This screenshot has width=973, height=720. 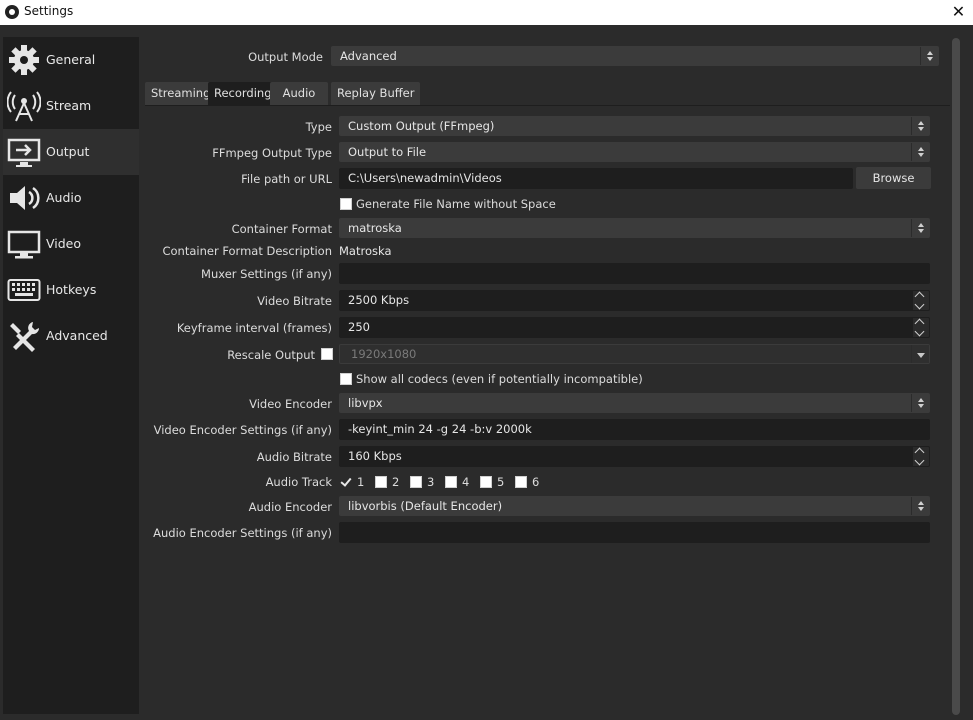 I want to click on sidebar-item-label: Video, so click(x=64, y=243).